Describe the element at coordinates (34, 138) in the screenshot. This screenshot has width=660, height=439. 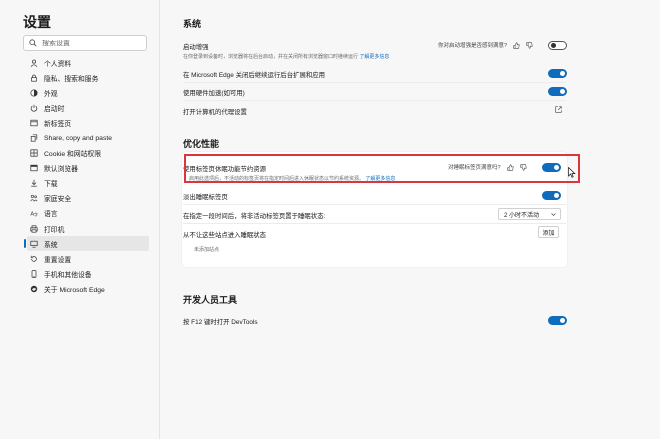
I see `share-icon` at that location.